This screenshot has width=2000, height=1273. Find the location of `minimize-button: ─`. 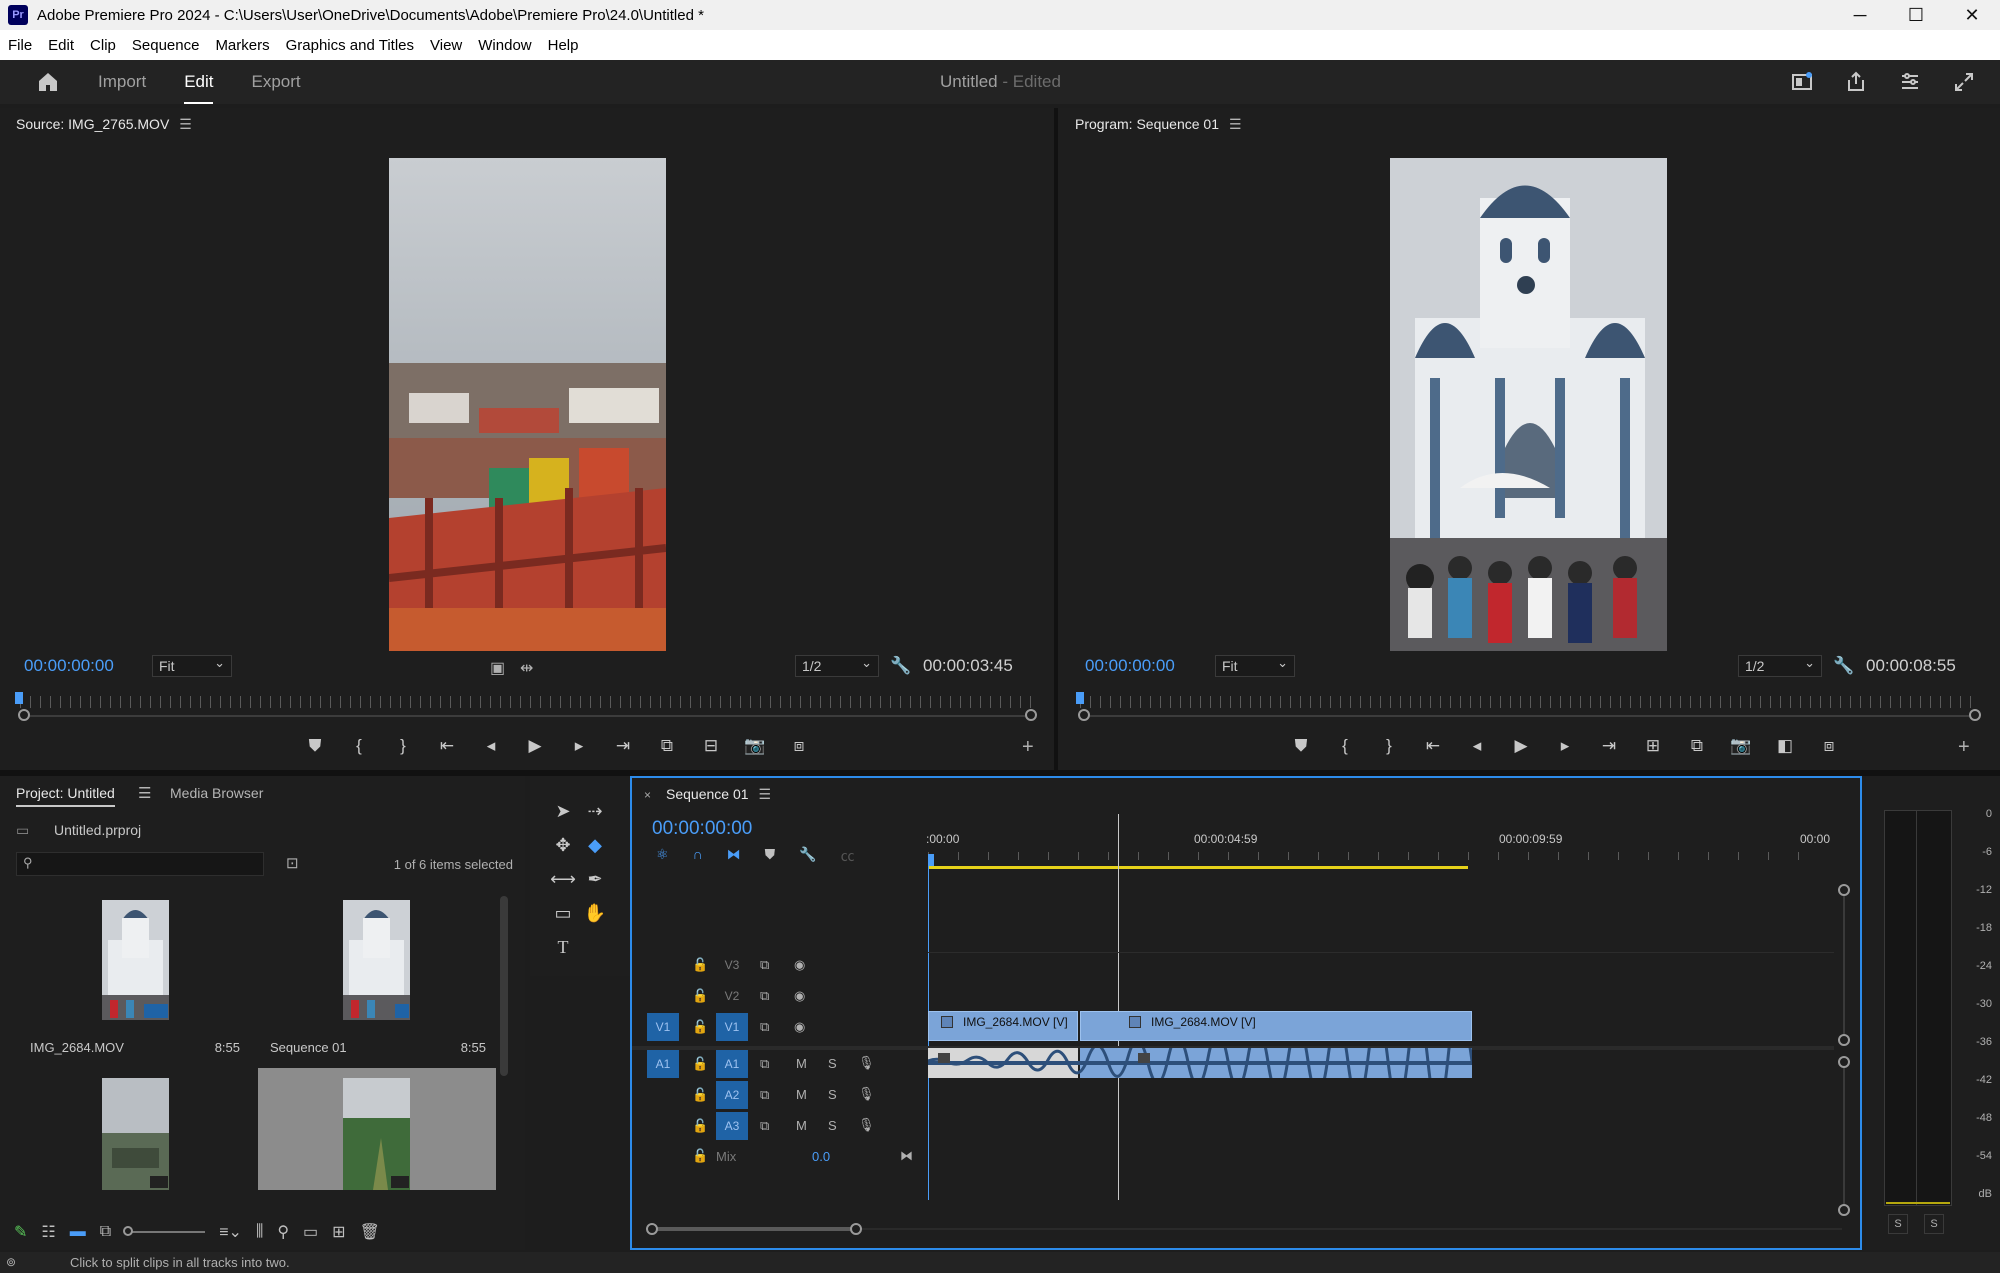

minimize-button: ─ is located at coordinates (1860, 15).